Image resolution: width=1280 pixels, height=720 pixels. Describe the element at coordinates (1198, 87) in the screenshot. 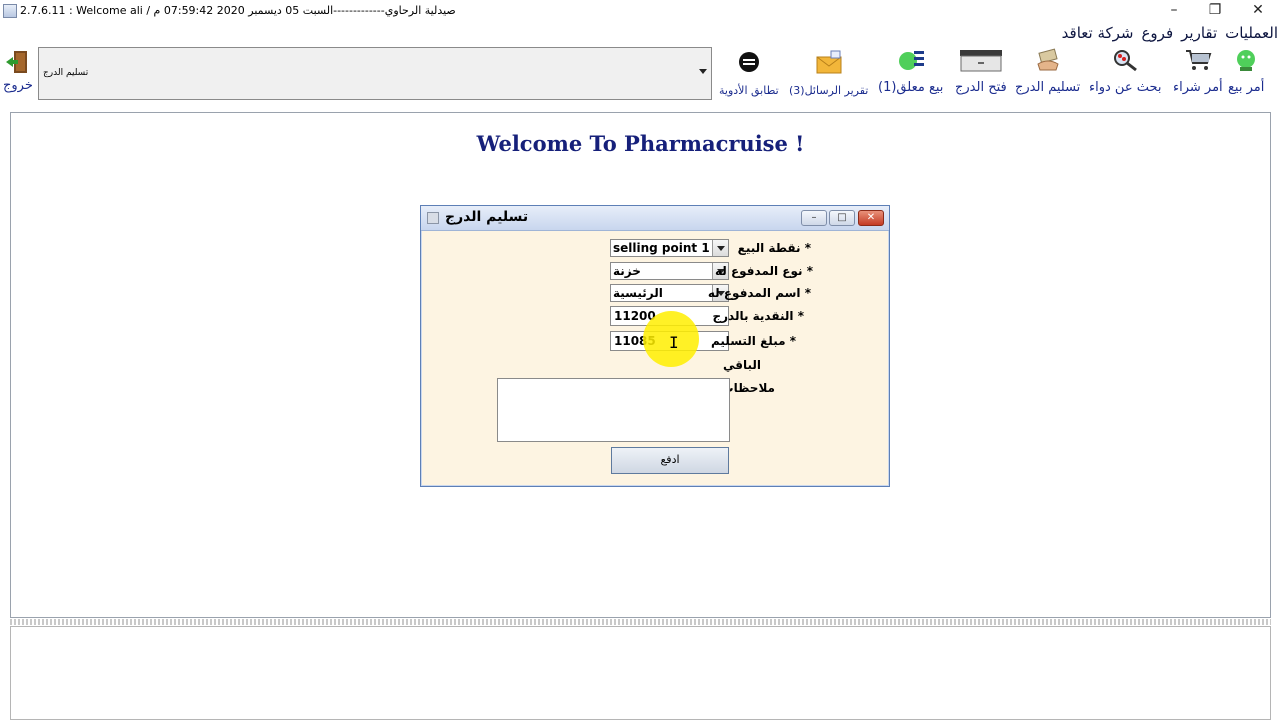

I see `toolbar-label: أمر شراء` at that location.